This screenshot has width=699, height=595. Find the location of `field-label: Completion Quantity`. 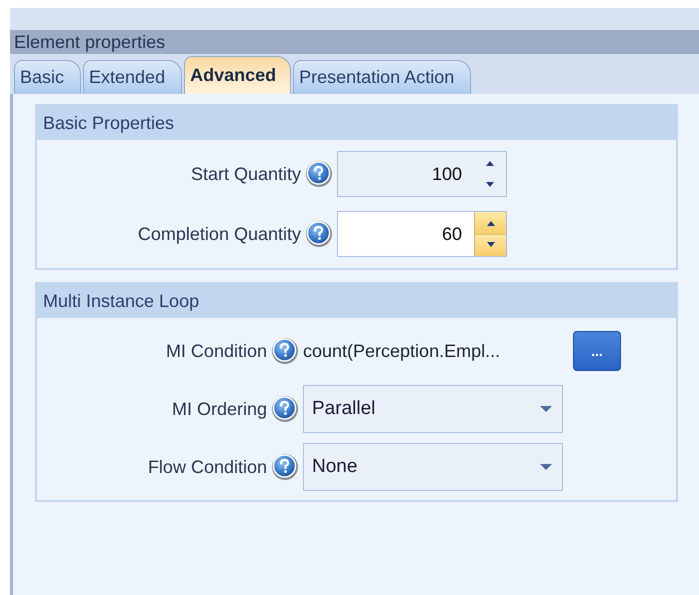

field-label: Completion Quantity is located at coordinates (218, 234).